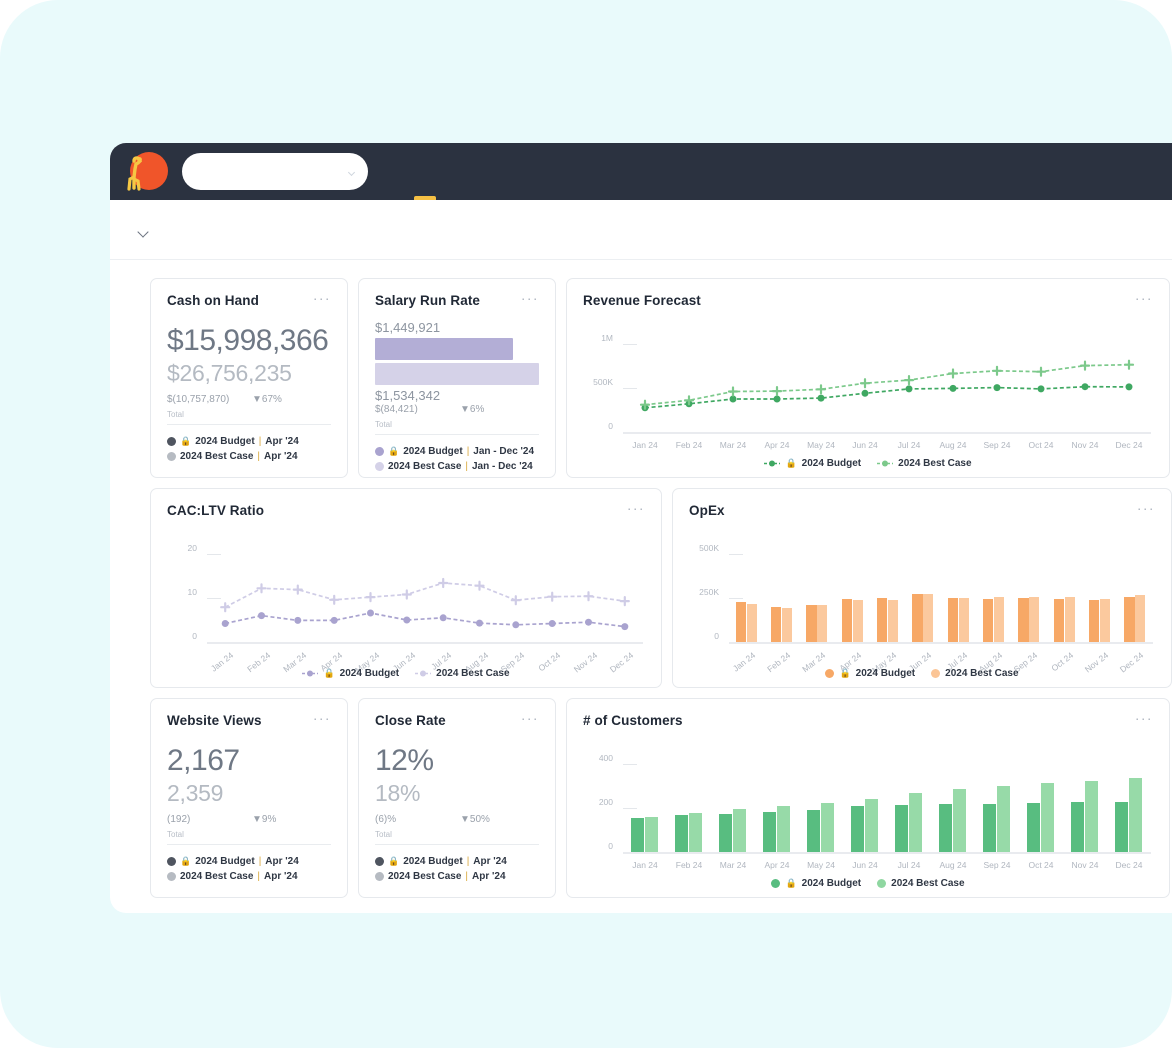  Describe the element at coordinates (816, 883) in the screenshot. I see `legend-item: 🔒 2024 Budget` at that location.